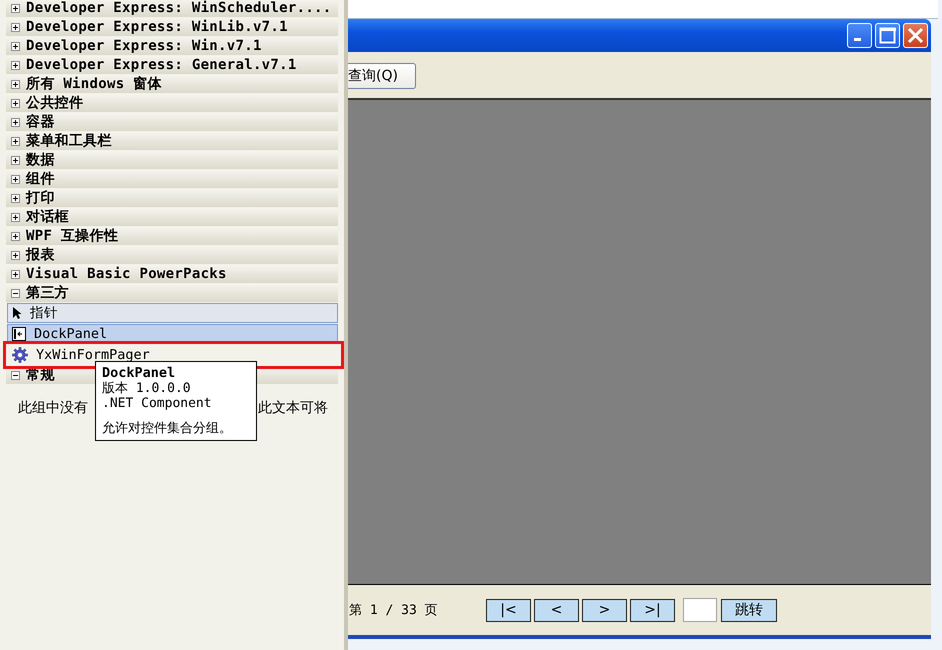  Describe the element at coordinates (394, 610) in the screenshot. I see `page-indicator: 第 1 / 33 页` at that location.